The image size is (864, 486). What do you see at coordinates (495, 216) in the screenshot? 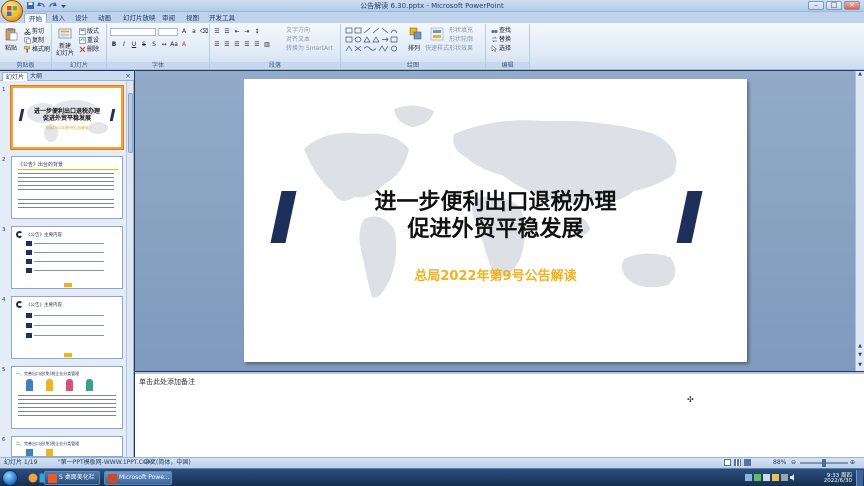
I see `slide-title: 进一步便利出口退税办理 促进外贸平稳发展` at bounding box center [495, 216].